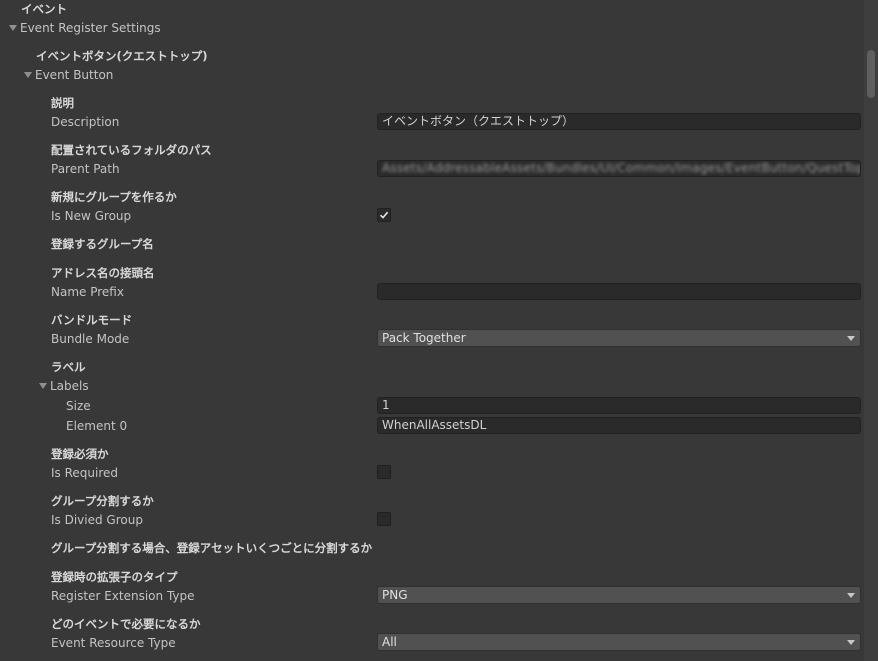  Describe the element at coordinates (212, 548) in the screenshot. I see `divide-count-header: グループ分割する場合、登録アセットいくつごとに分割するか` at that location.